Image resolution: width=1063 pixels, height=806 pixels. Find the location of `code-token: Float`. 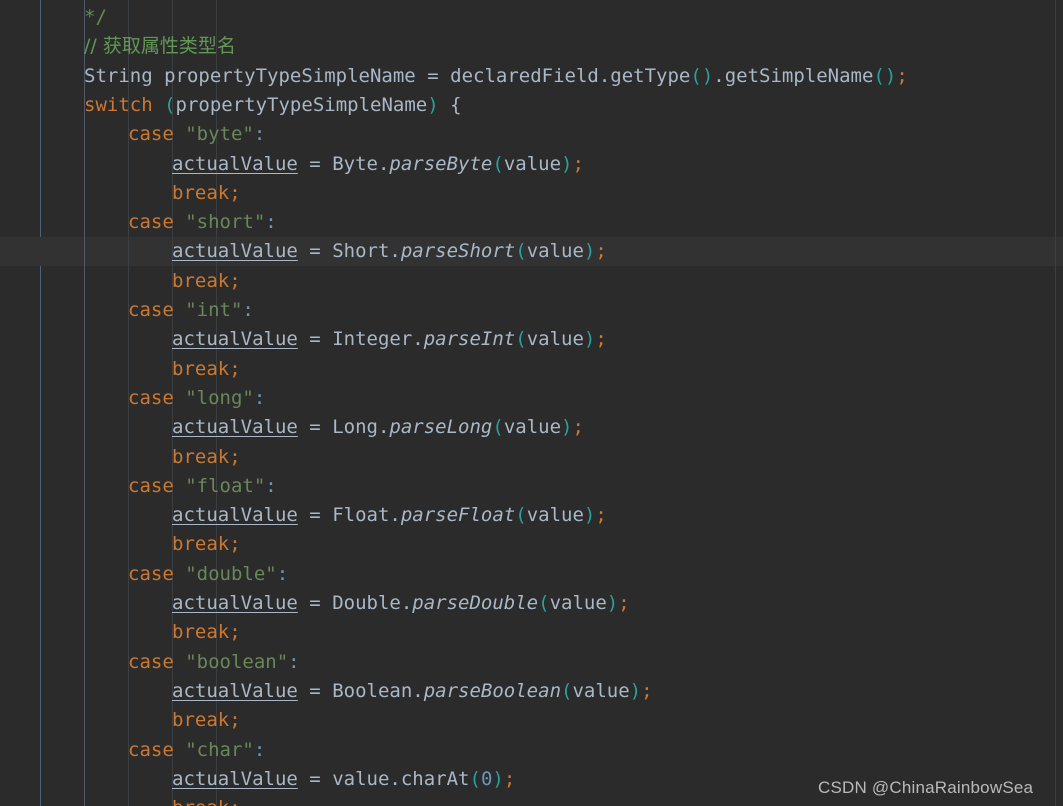

code-token: Float is located at coordinates (361, 515).